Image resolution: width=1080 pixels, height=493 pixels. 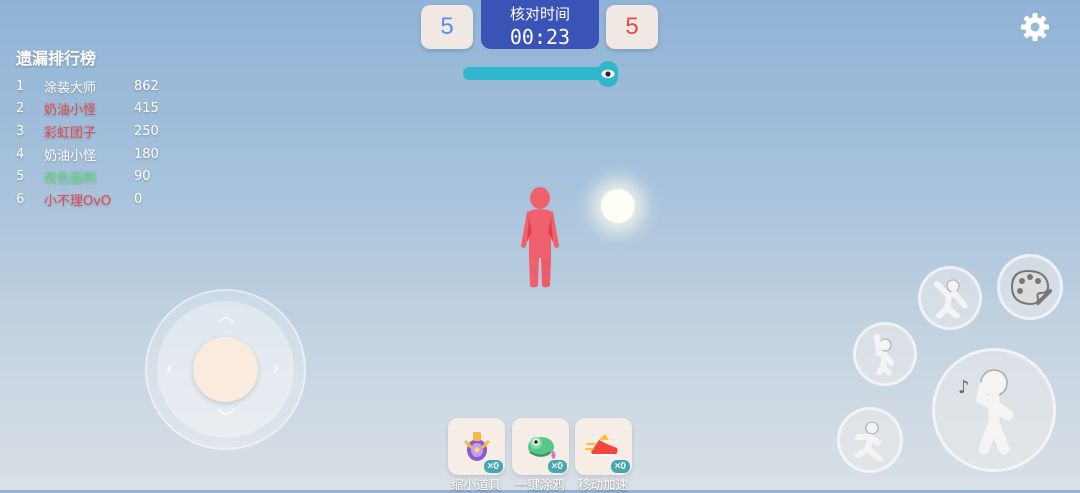 What do you see at coordinates (78, 201) in the screenshot?
I see `leaderboard-name: 小不理OvO` at bounding box center [78, 201].